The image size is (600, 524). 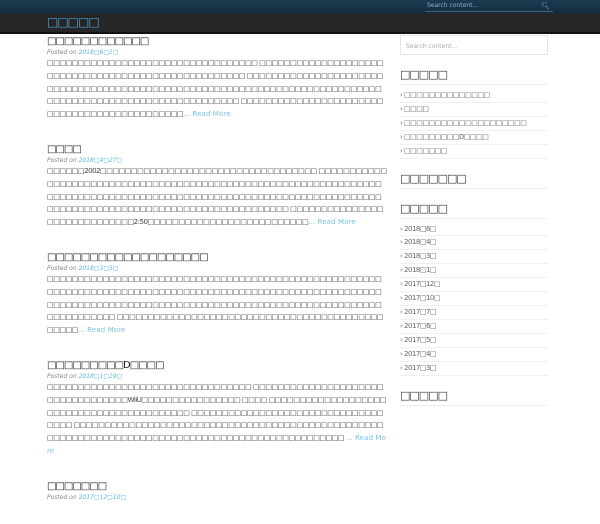 I want to click on archive-link: › 2018□4□, so click(x=474, y=243).